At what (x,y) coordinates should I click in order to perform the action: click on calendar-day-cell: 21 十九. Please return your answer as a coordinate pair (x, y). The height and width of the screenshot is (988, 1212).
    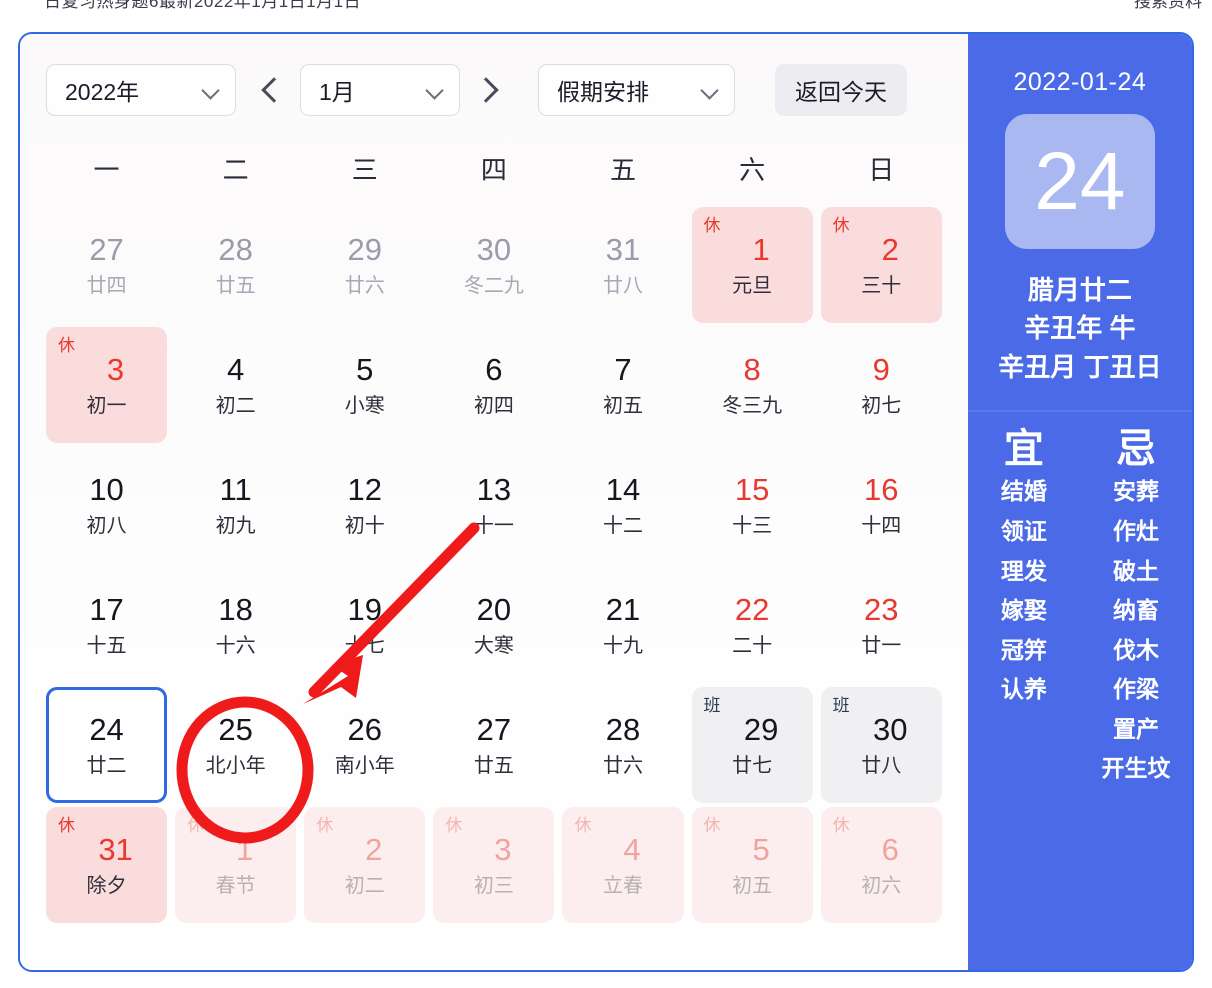
    Looking at the image, I should click on (622, 625).